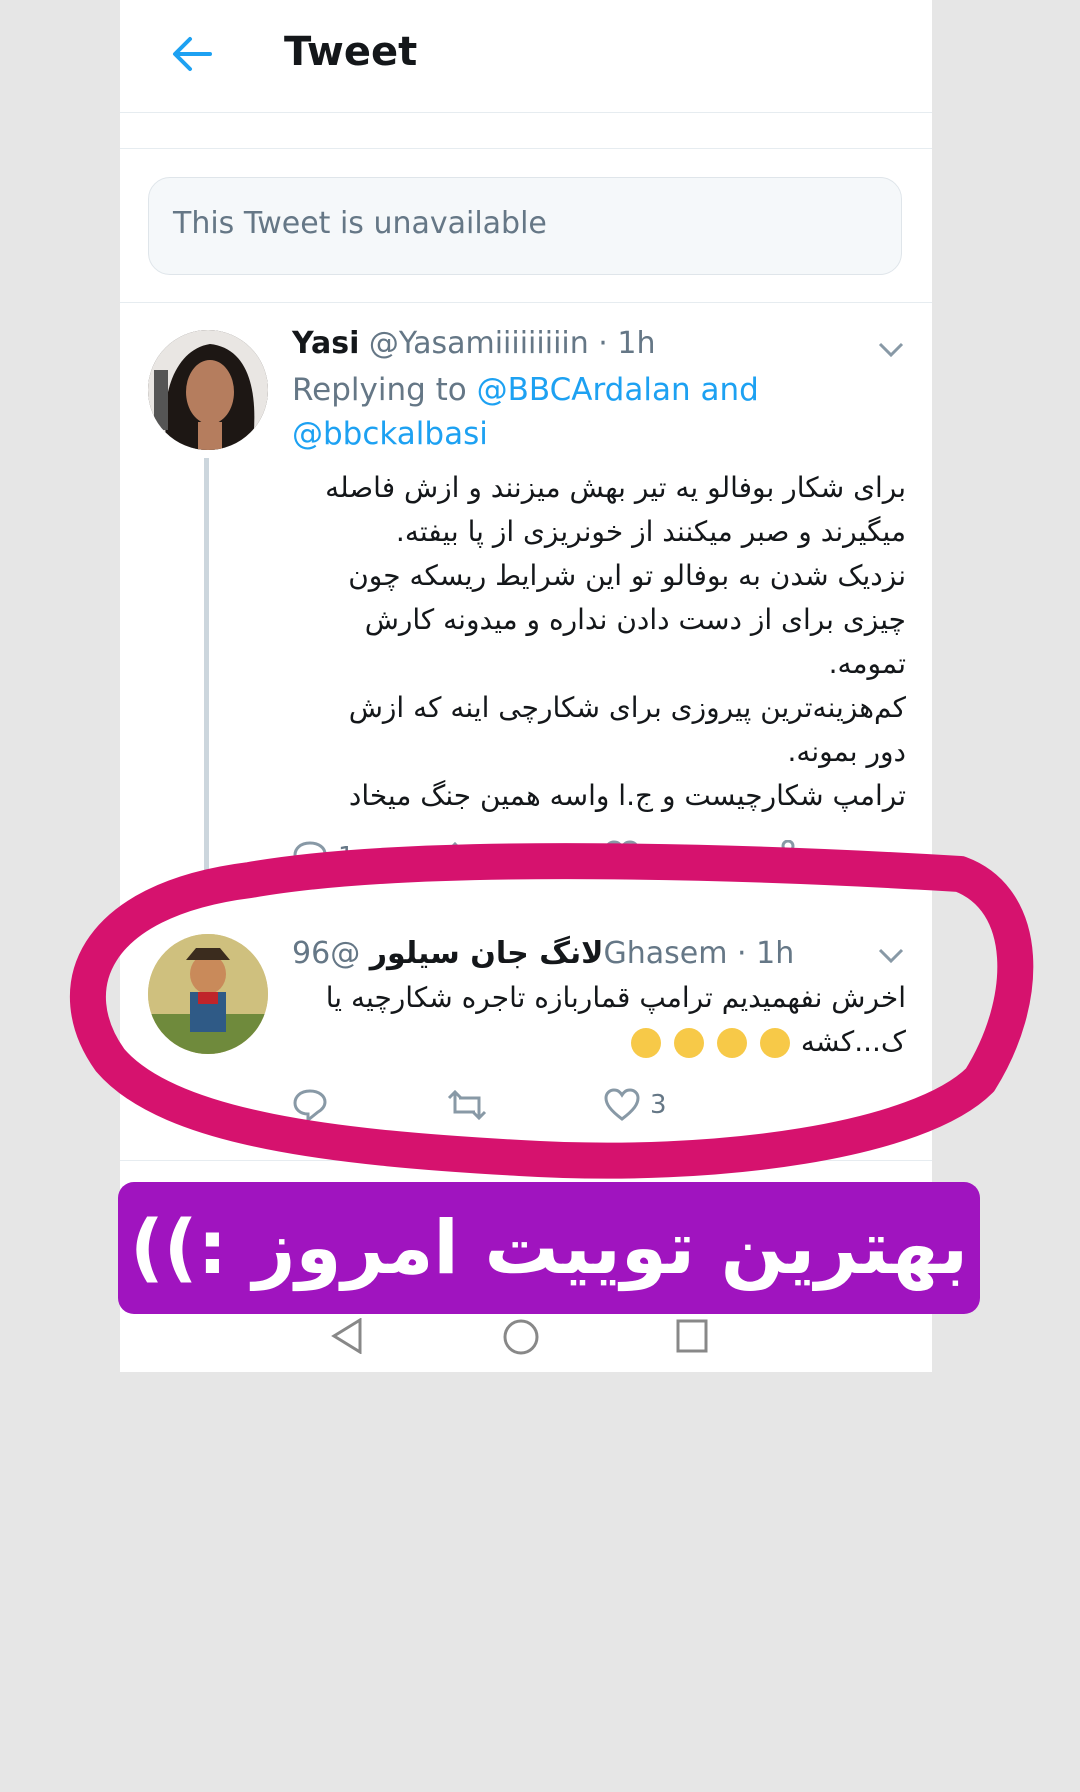  I want to click on reply-button, so click(310, 1105).